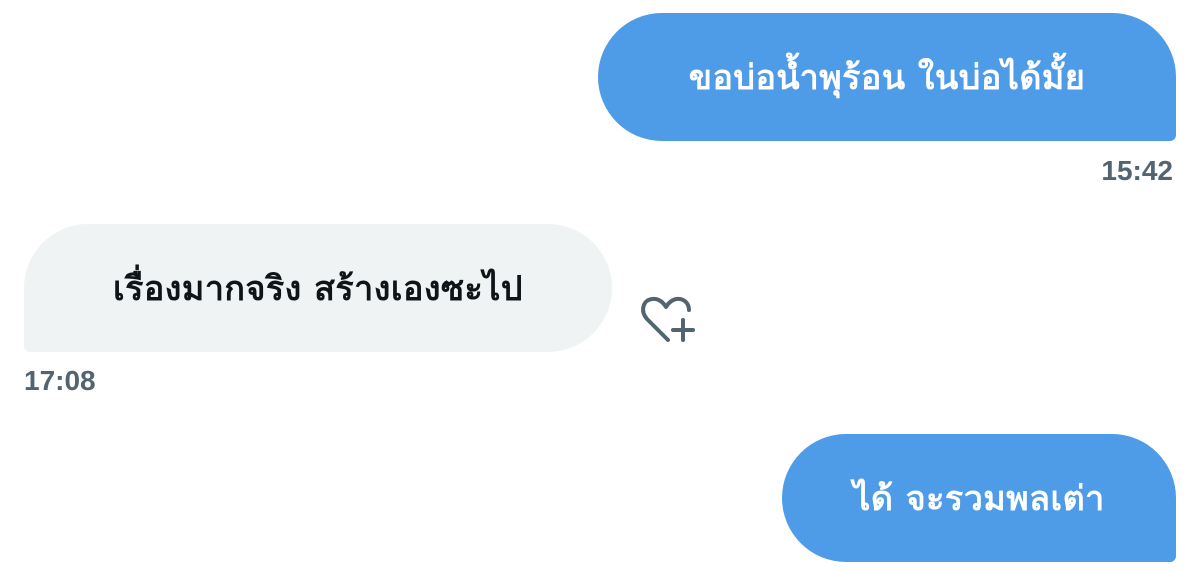  I want to click on message-timestamp: 15:42, so click(1137, 170).